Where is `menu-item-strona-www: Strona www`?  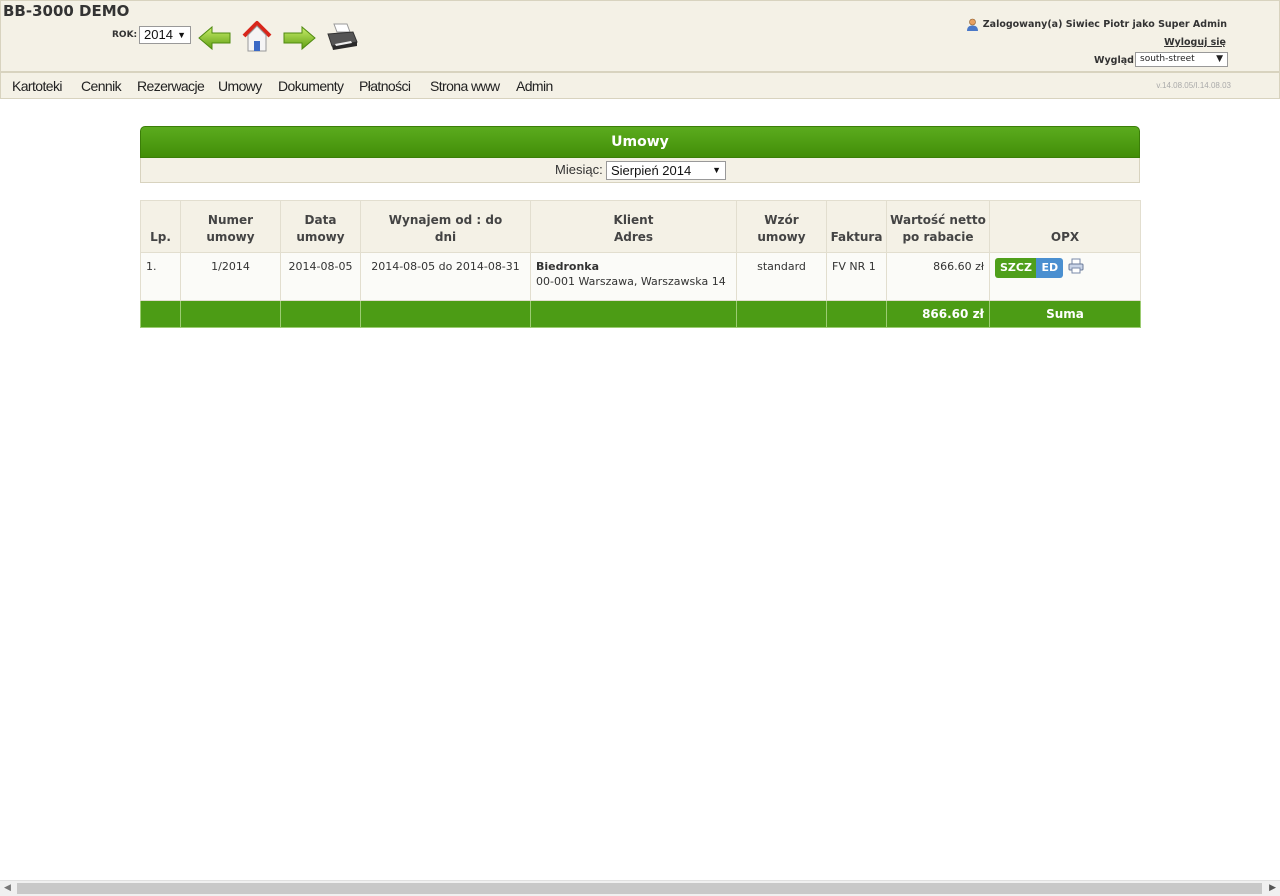 menu-item-strona-www: Strona www is located at coordinates (465, 86).